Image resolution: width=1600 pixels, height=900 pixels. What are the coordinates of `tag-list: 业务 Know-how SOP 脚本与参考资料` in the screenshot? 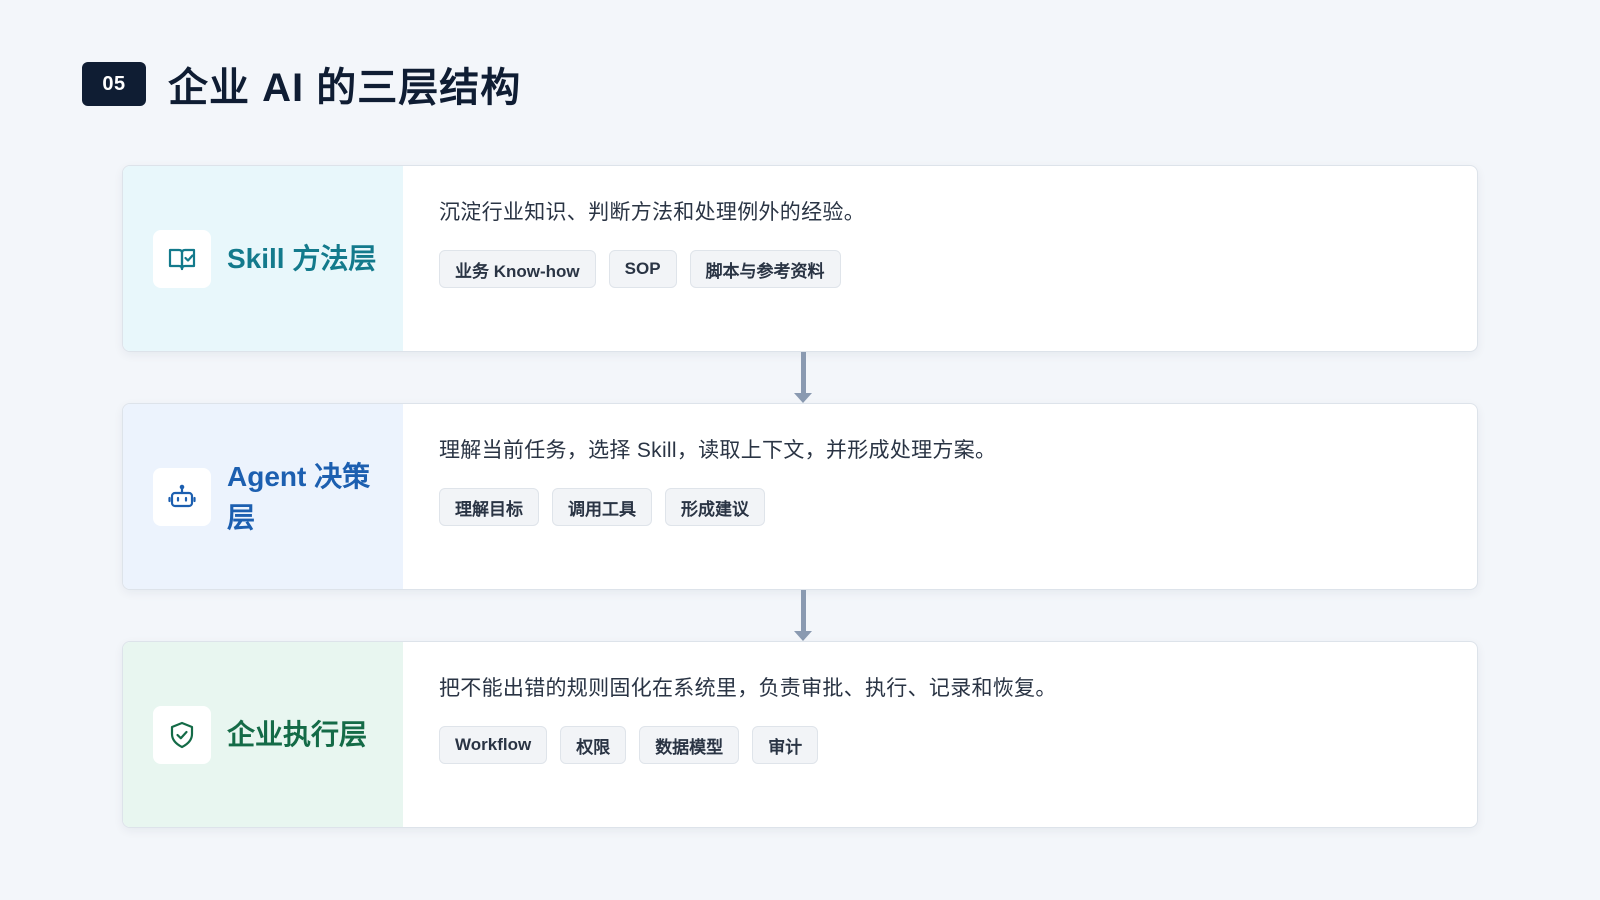 It's located at (940, 269).